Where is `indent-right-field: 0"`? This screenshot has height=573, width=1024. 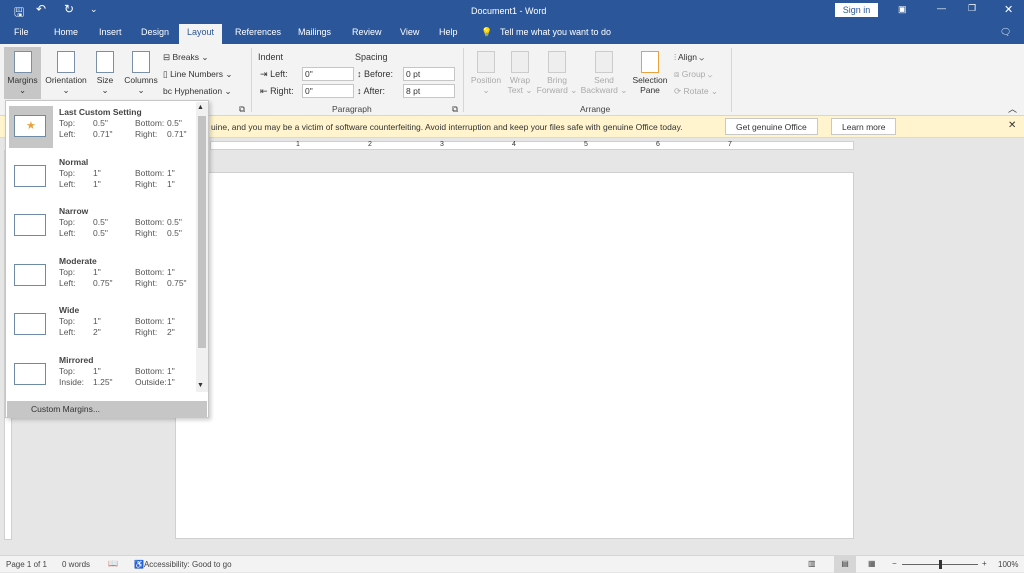 indent-right-field: 0" is located at coordinates (328, 91).